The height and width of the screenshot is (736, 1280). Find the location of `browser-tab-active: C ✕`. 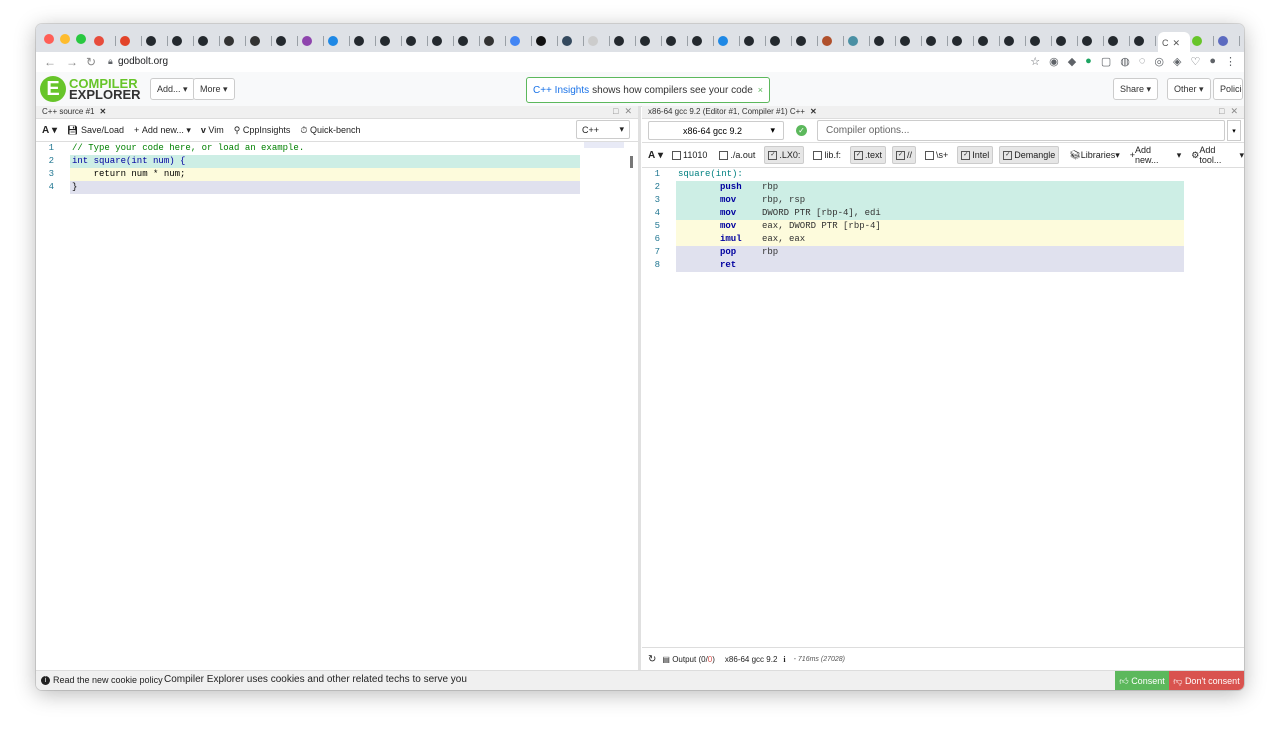

browser-tab-active: C ✕ is located at coordinates (1174, 43).